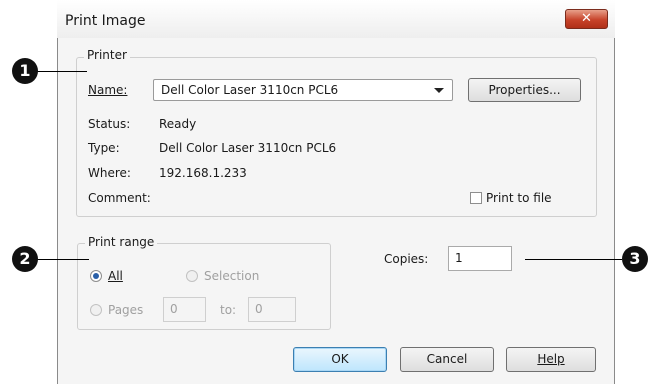 Image resolution: width=655 pixels, height=384 pixels. What do you see at coordinates (184, 309) in the screenshot?
I see `from-page-field: 0` at bounding box center [184, 309].